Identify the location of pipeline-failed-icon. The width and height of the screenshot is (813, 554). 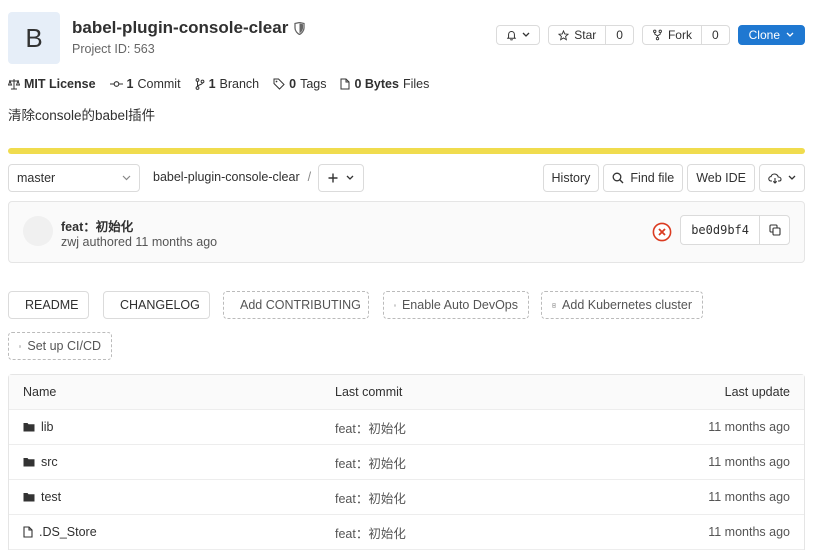
(662, 232).